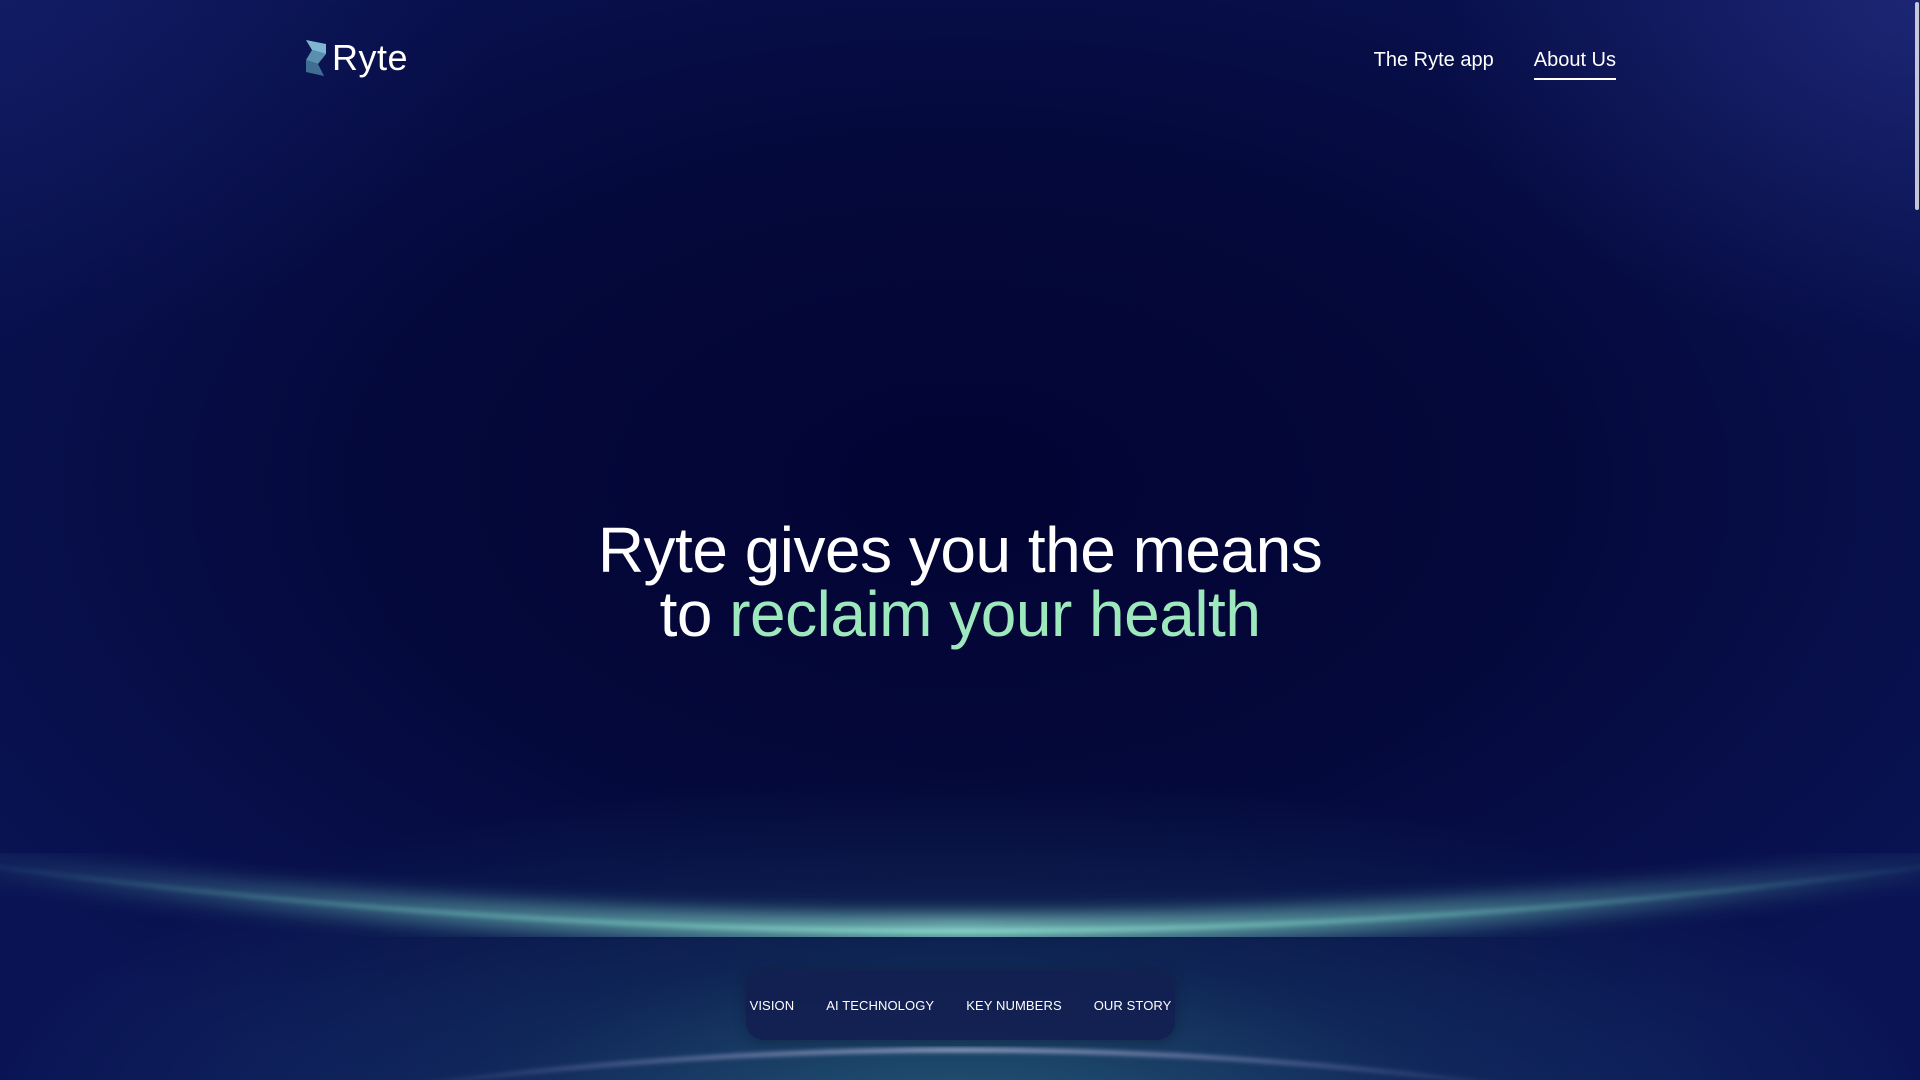 Image resolution: width=1920 pixels, height=1080 pixels. What do you see at coordinates (1133, 1005) in the screenshot?
I see `tab-our-story: OUR STORY` at bounding box center [1133, 1005].